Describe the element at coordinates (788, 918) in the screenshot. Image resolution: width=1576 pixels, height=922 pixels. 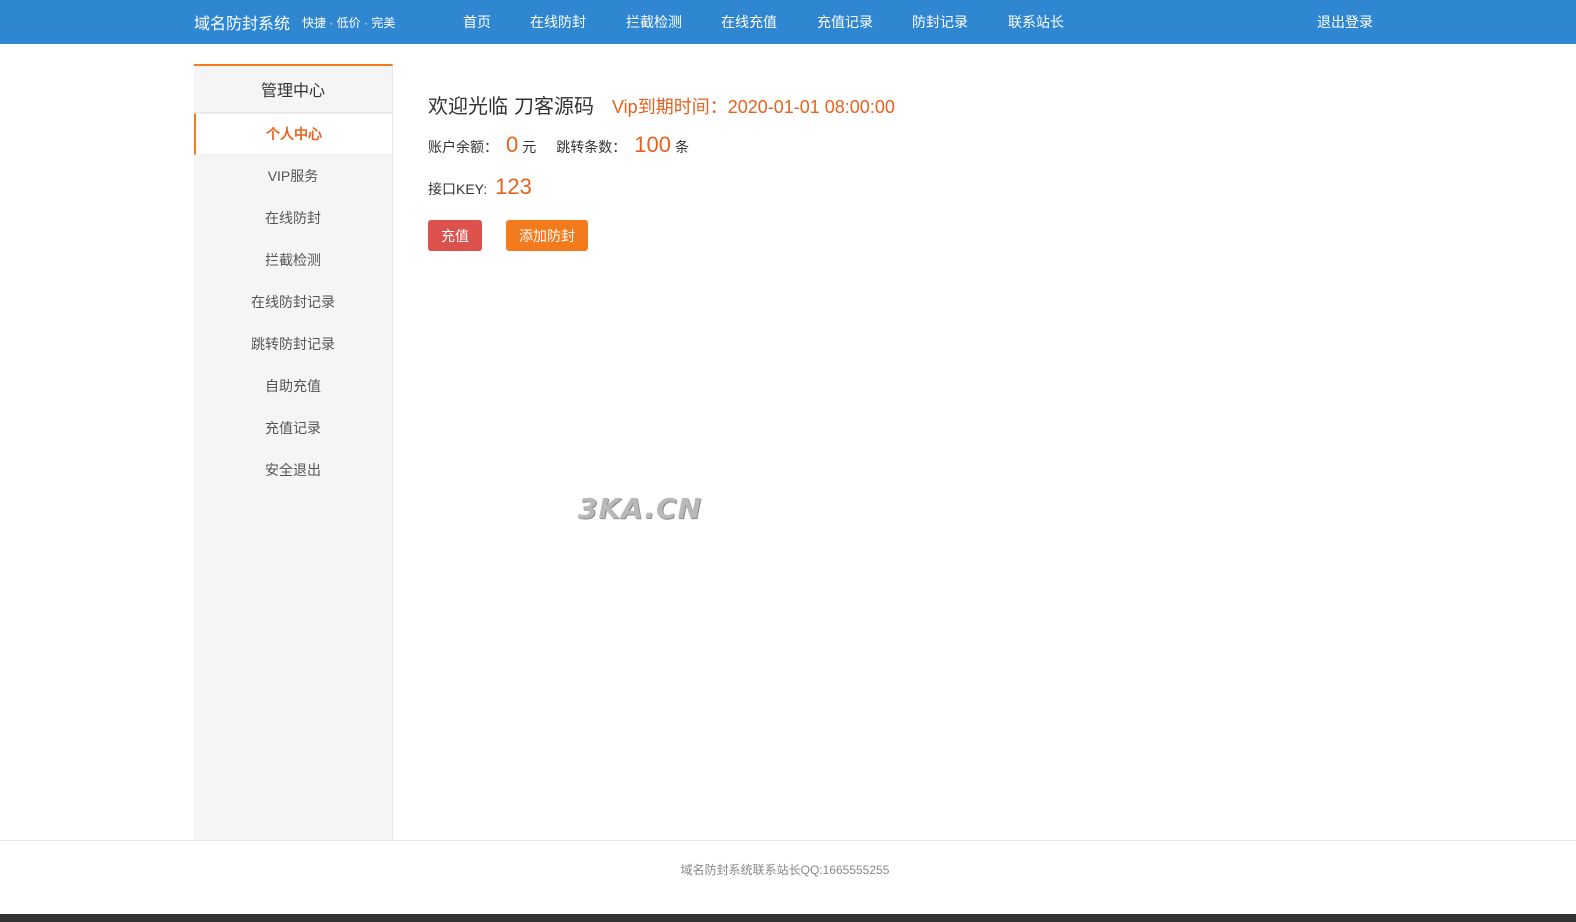
I see `bottom-bar` at that location.